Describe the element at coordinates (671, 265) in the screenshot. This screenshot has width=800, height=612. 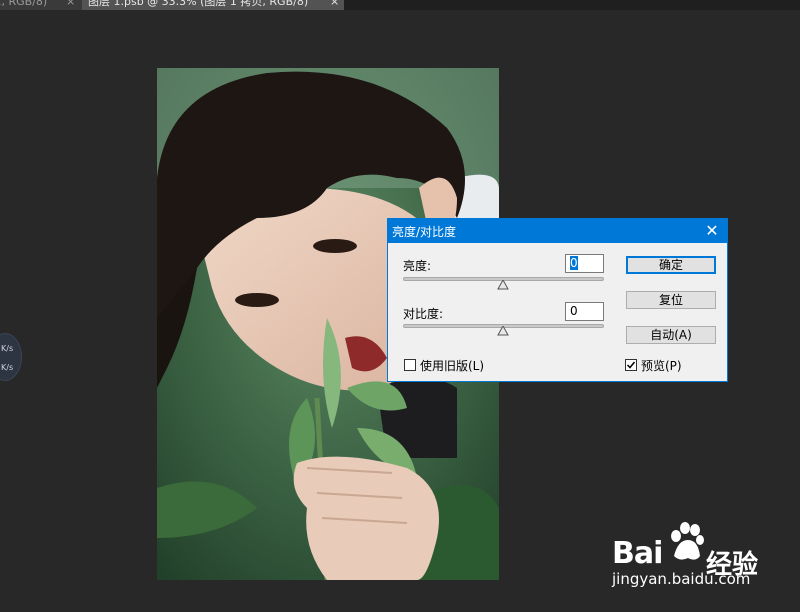
I see `ok-button: 确定` at that location.